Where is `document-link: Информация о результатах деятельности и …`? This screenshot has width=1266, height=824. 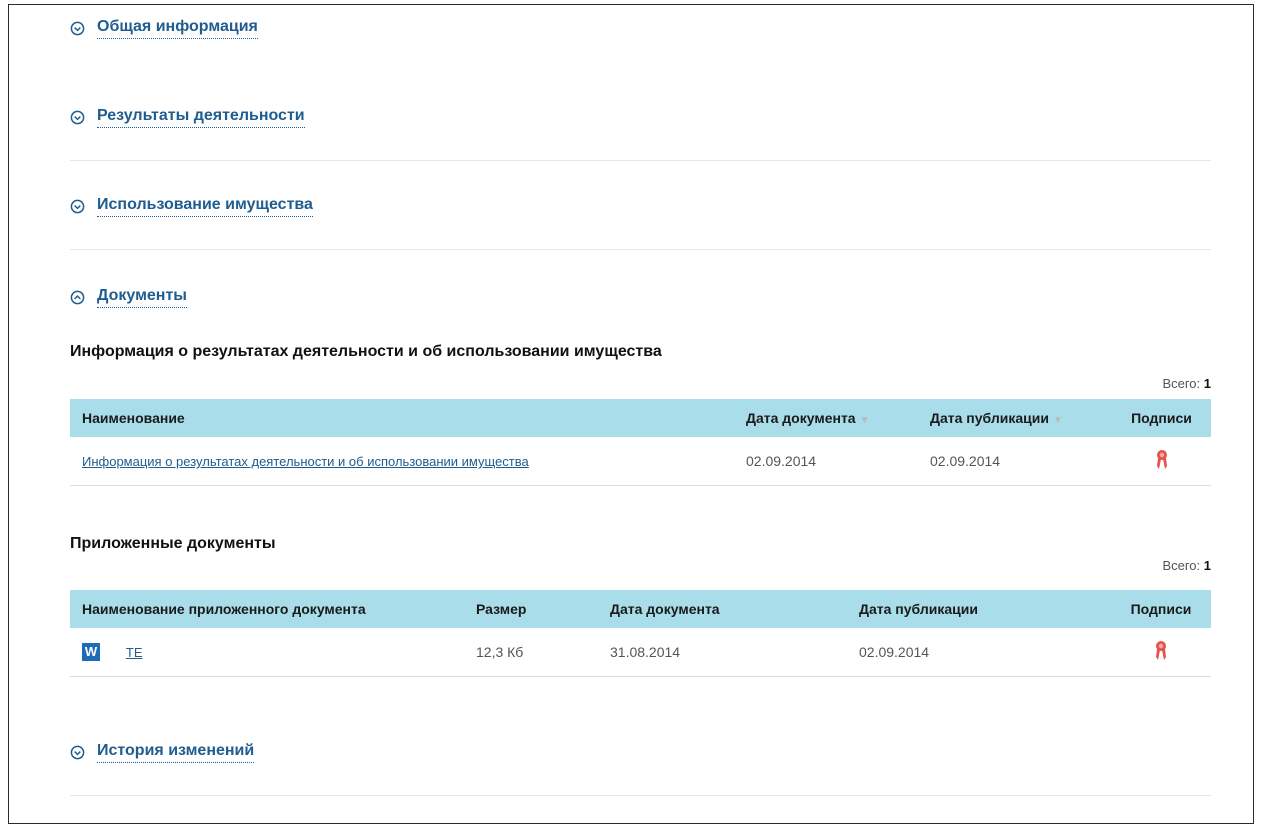
document-link: Информация о результатах деятельности и … is located at coordinates (305, 461).